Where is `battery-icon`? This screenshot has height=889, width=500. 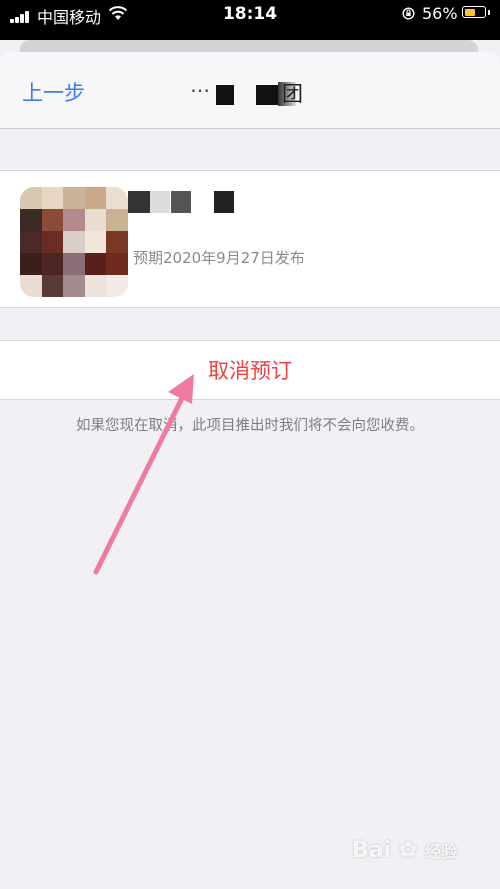 battery-icon is located at coordinates (474, 12).